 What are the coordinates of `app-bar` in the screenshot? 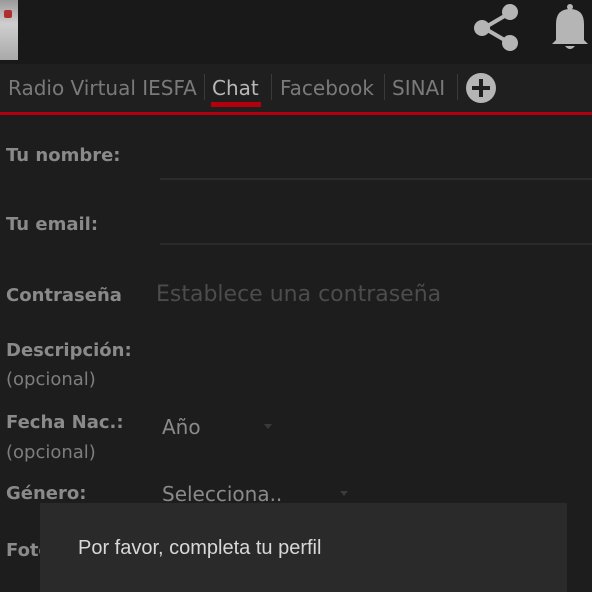 It's located at (296, 32).